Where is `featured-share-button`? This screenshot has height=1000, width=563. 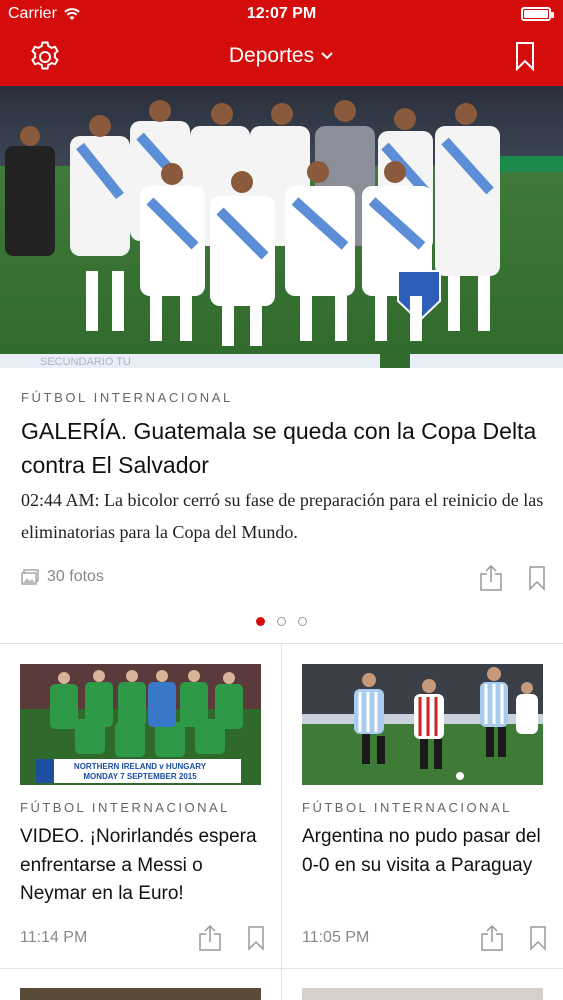
featured-share-button is located at coordinates (491, 580).